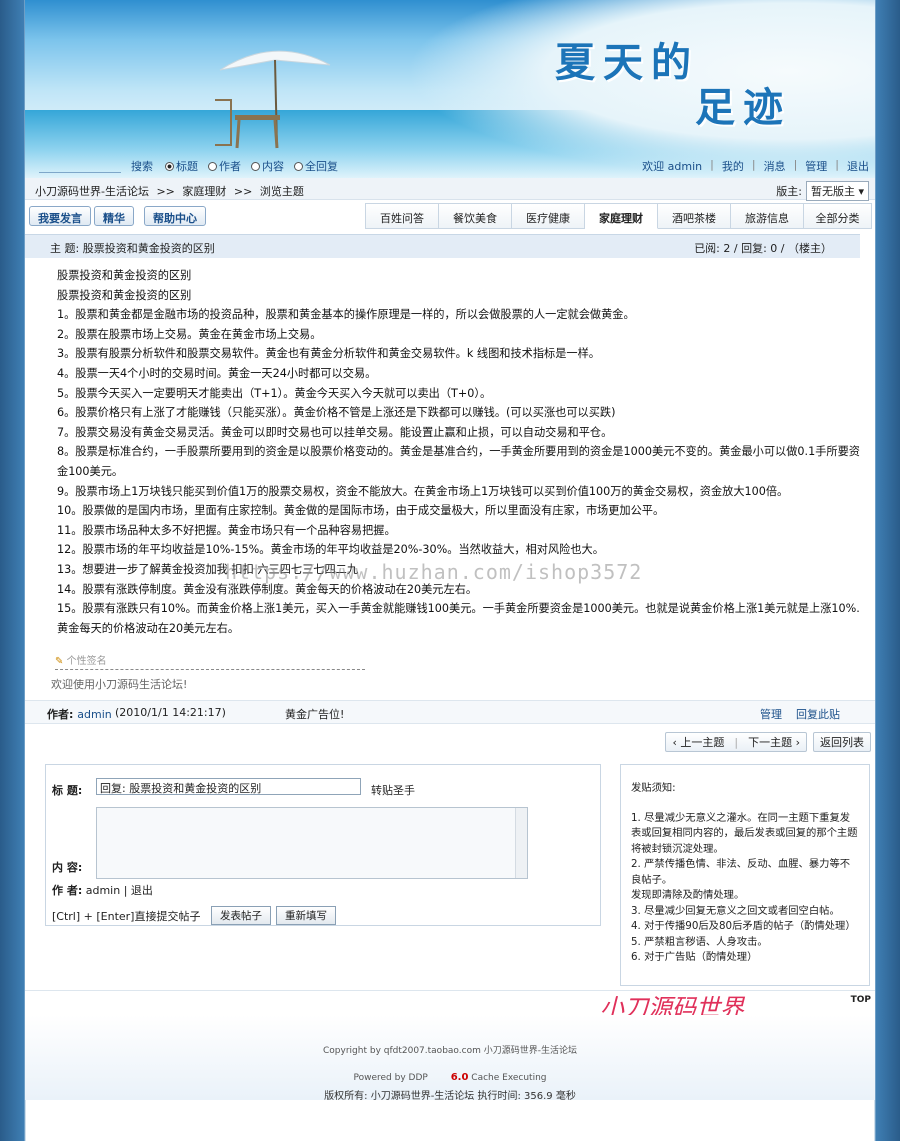 The width and height of the screenshot is (900, 1141). What do you see at coordinates (142, 166) in the screenshot?
I see `search-button: 搜索` at bounding box center [142, 166].